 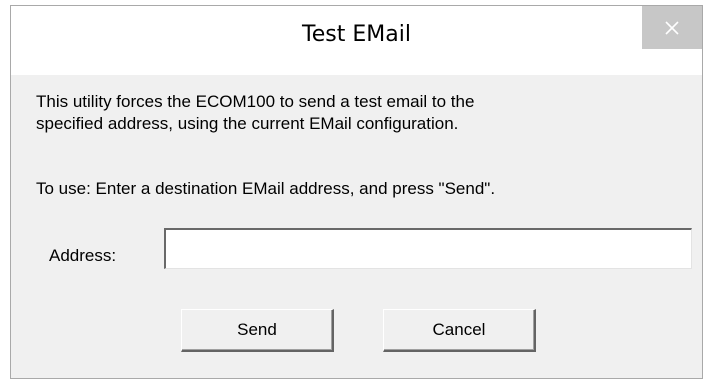 I want to click on cancel-button: Cancel, so click(x=459, y=330).